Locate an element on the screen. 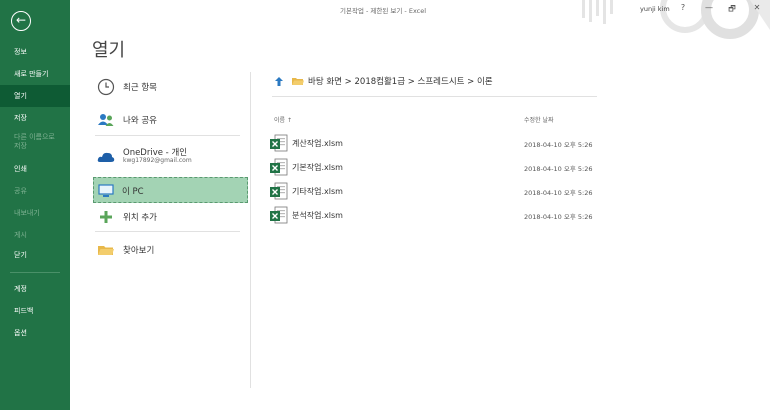 This screenshot has width=773, height=410. back-arrow-icon: ← is located at coordinates (21, 21).